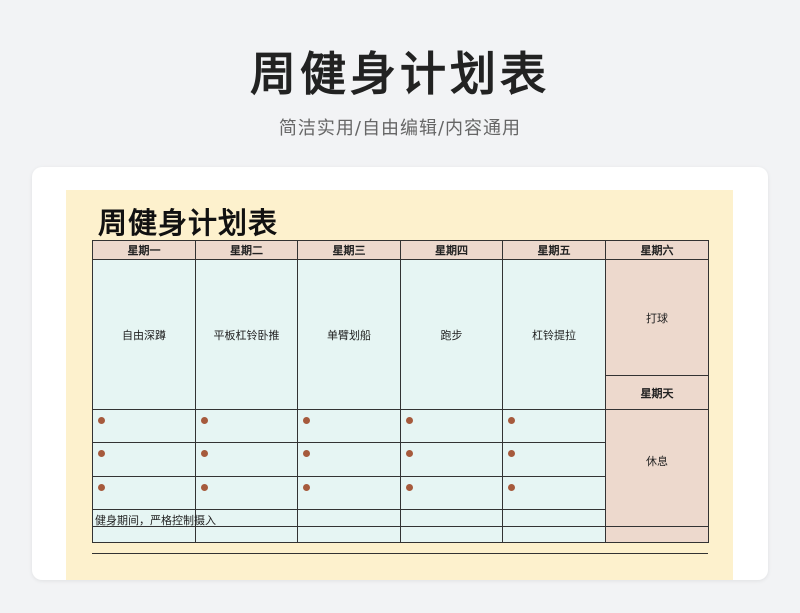 The image size is (800, 613). I want to click on sunday-activity-cell: 休息, so click(657, 476).